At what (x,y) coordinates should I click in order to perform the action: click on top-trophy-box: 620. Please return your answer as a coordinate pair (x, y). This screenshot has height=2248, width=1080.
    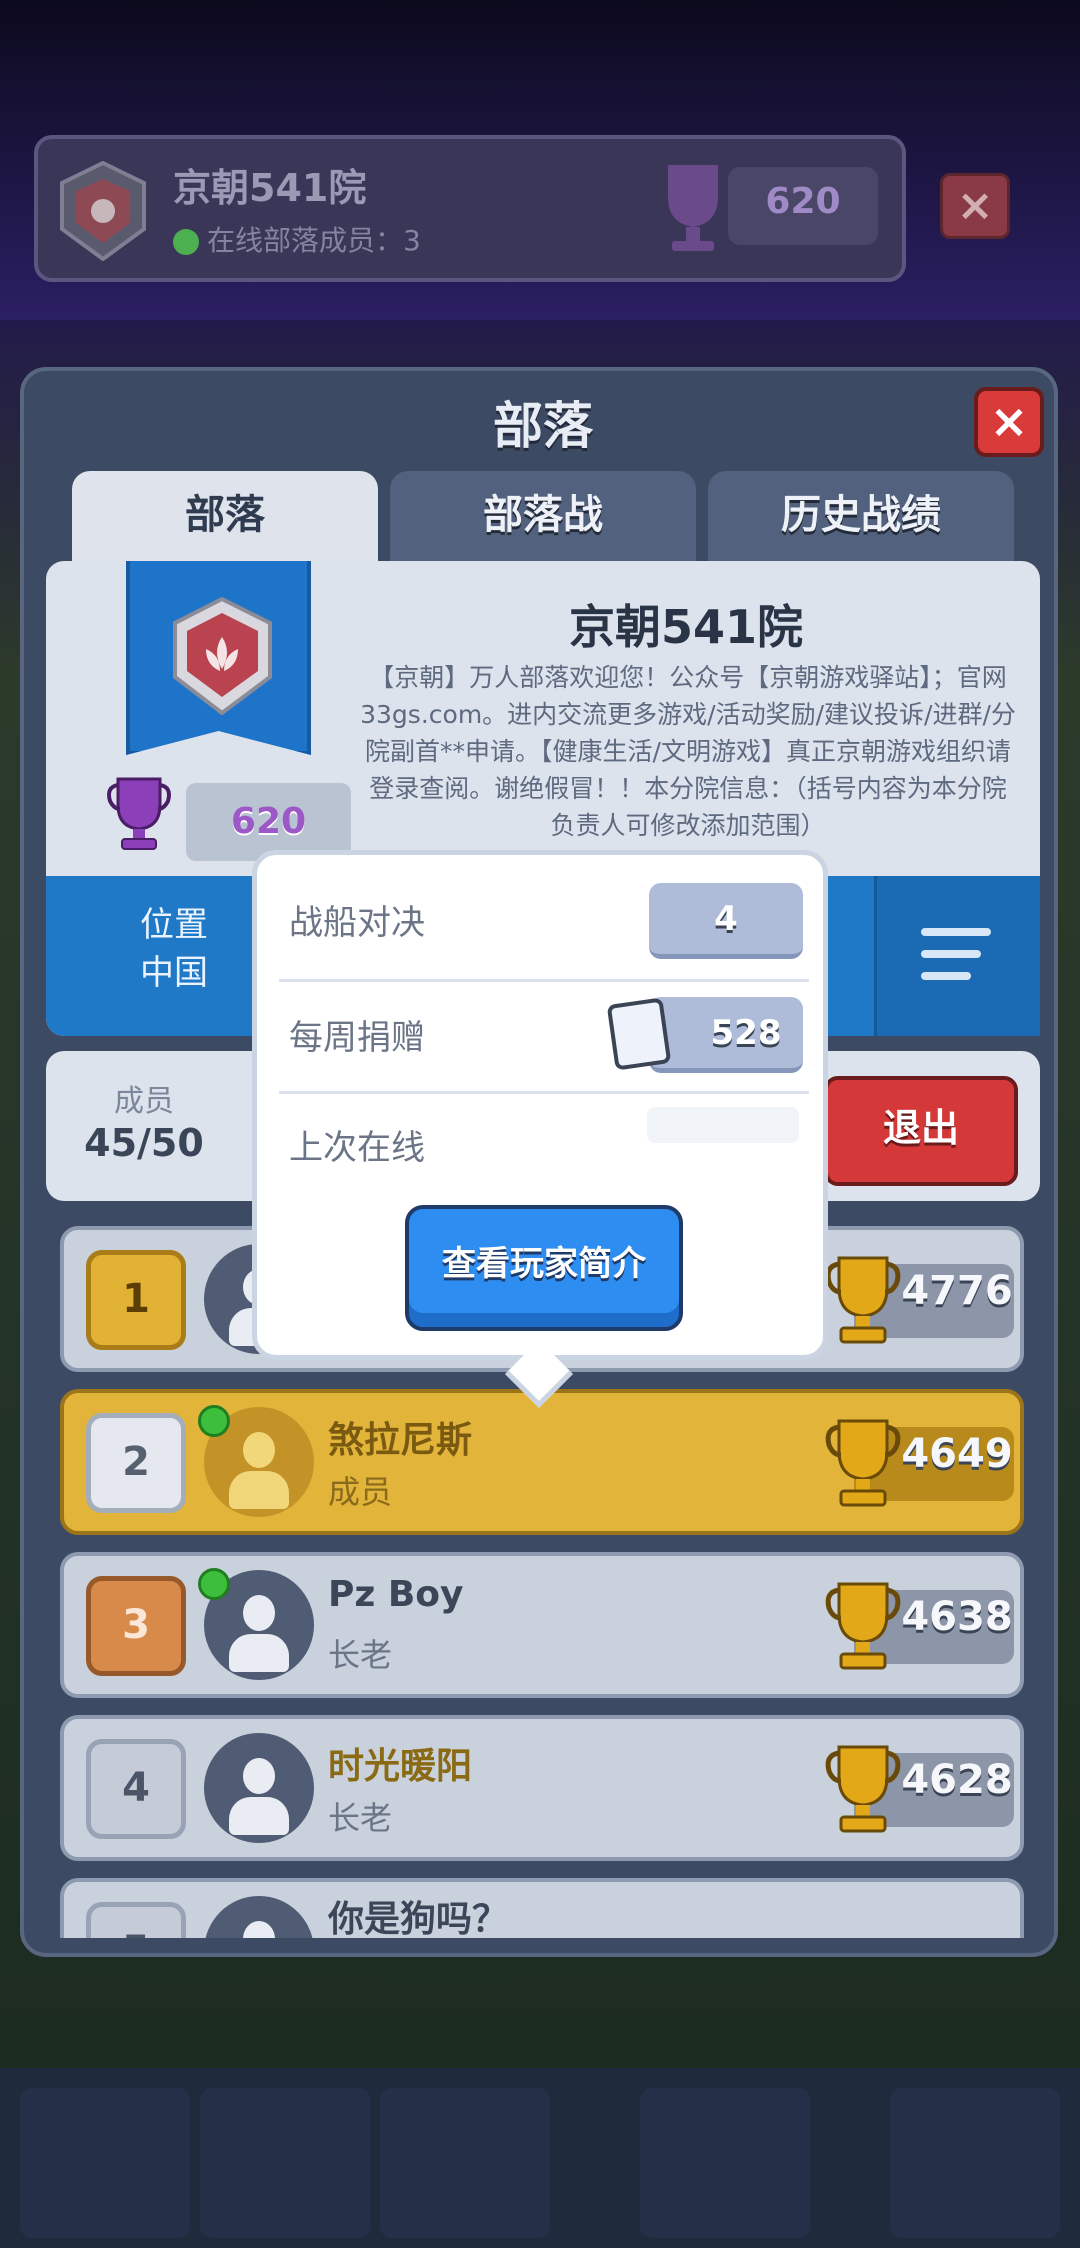
    Looking at the image, I should click on (803, 206).